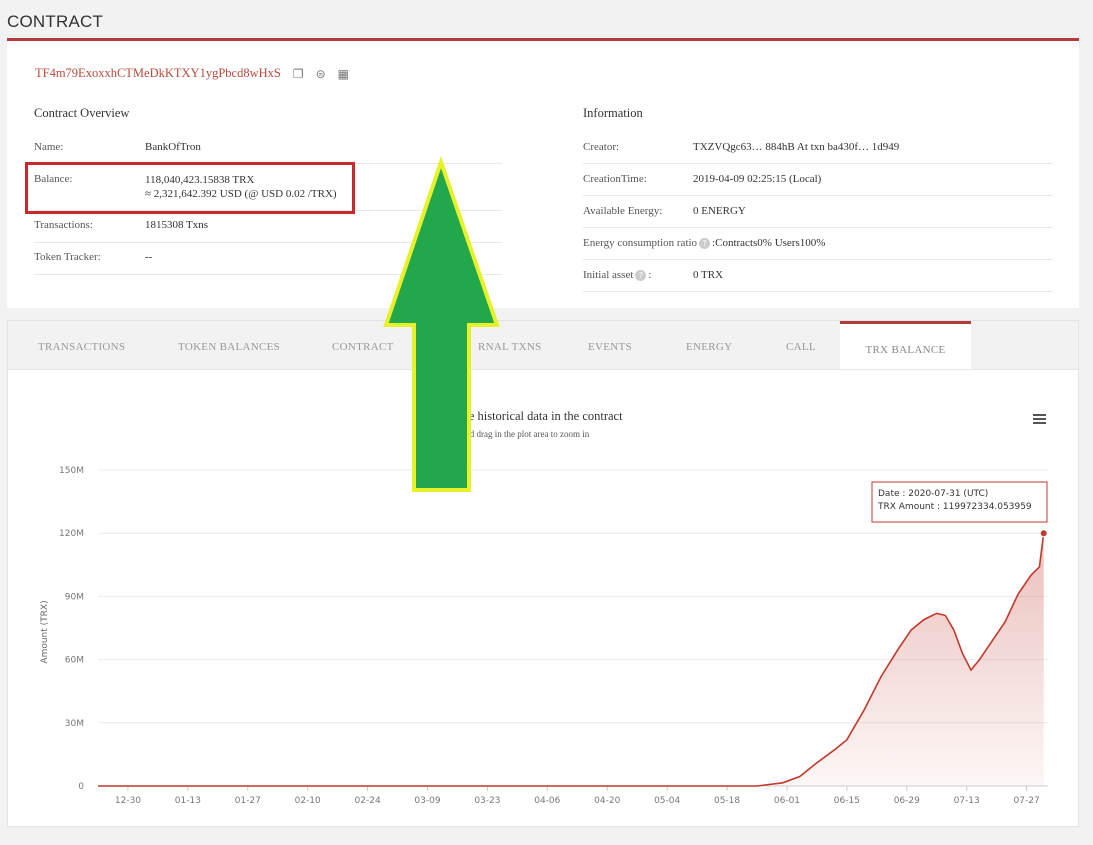 The height and width of the screenshot is (845, 1093). I want to click on x-tick-label: 06-15, so click(847, 801).